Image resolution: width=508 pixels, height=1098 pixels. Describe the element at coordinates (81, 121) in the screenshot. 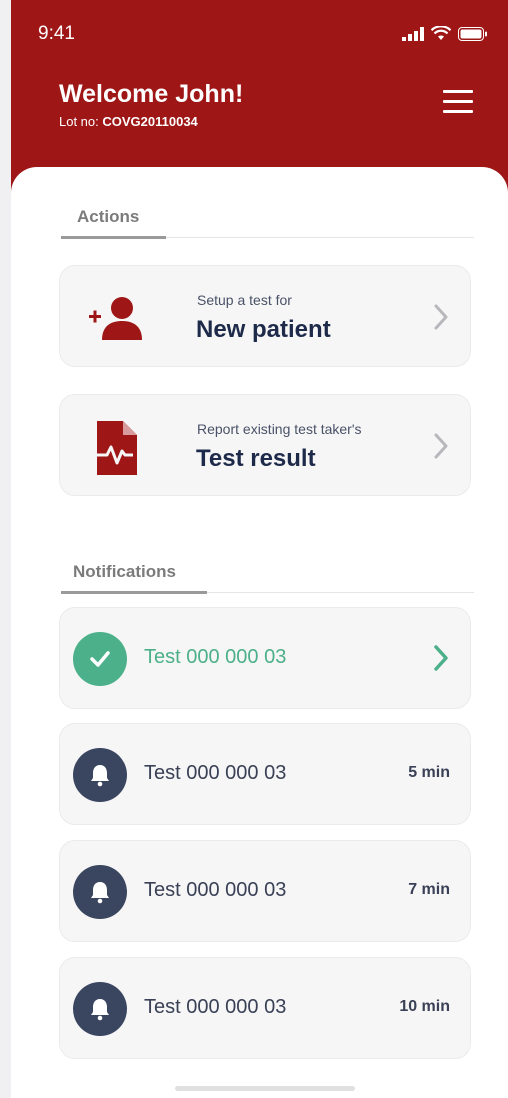

I see `lot-label: Lot no:` at that location.